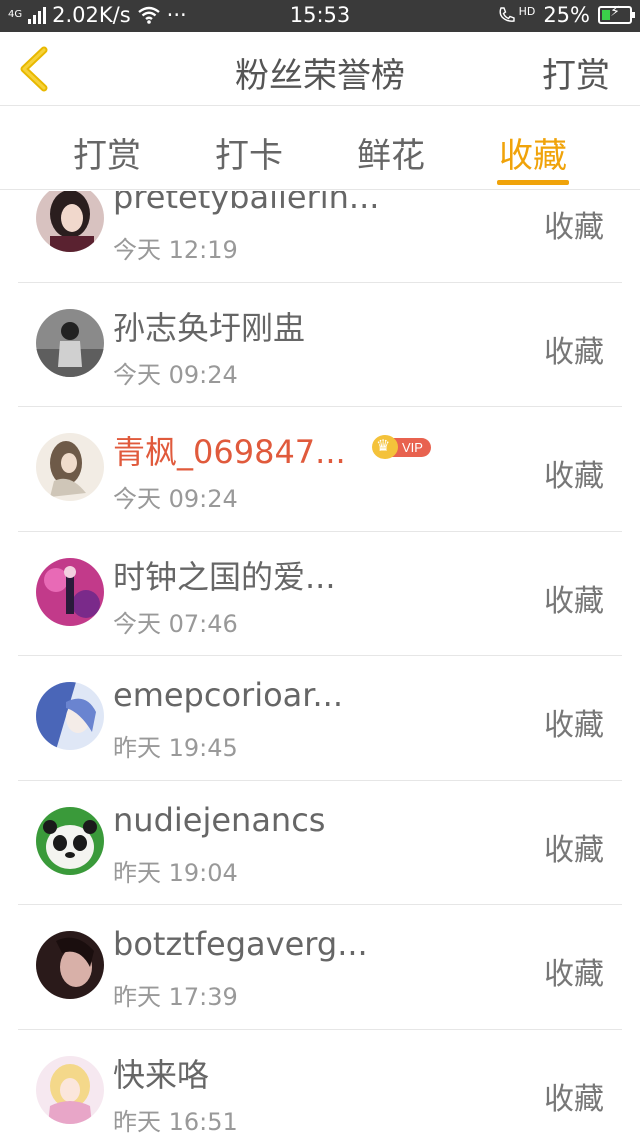 The height and width of the screenshot is (1138, 640). Describe the element at coordinates (507, 14) in the screenshot. I see `phone-icon` at that location.